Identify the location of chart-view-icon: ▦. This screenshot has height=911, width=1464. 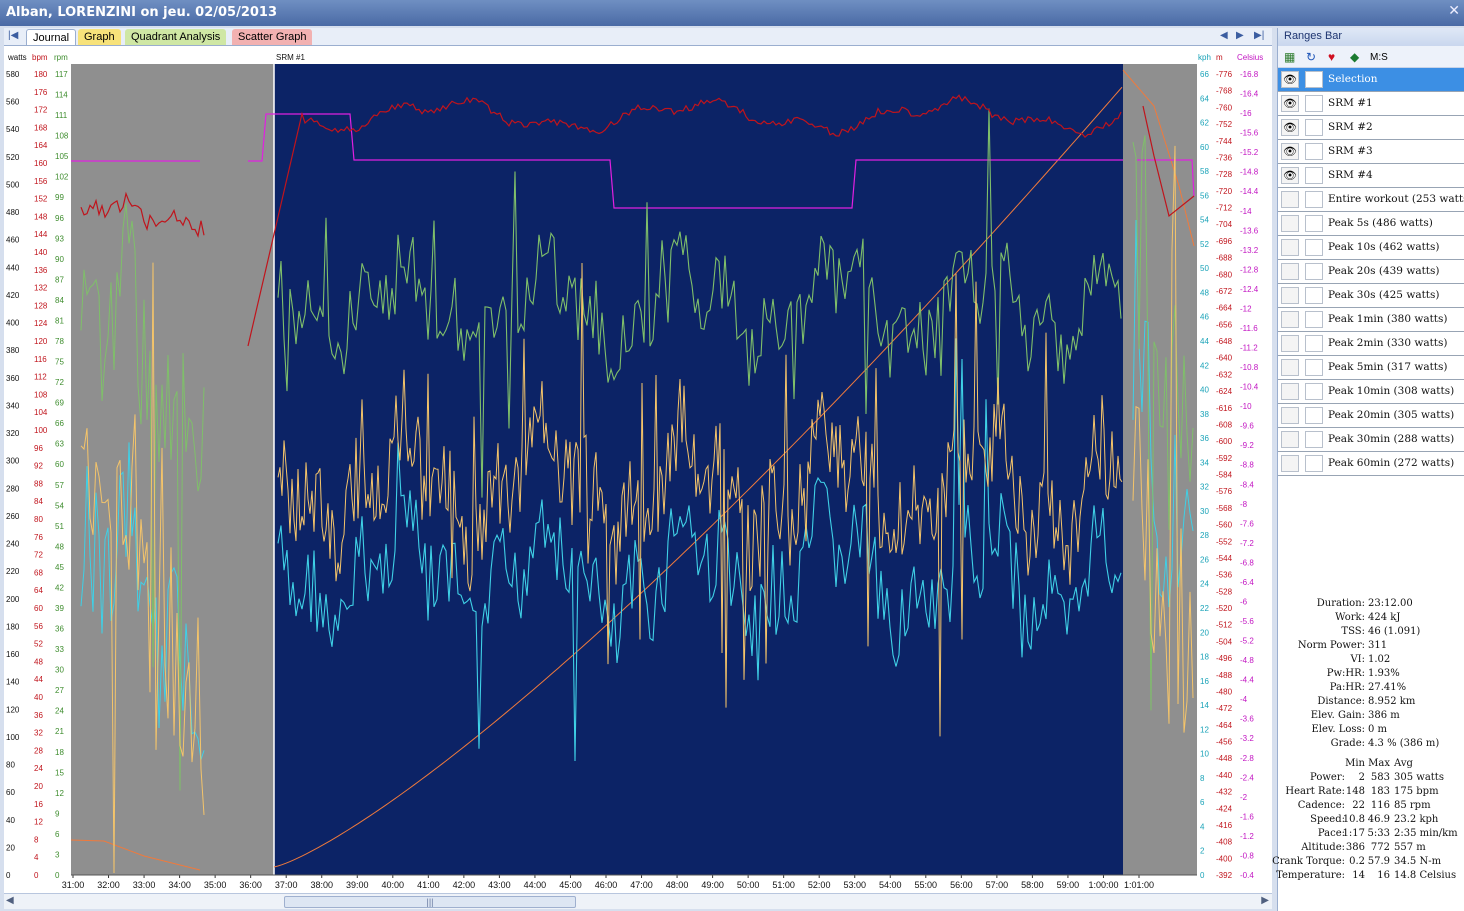
(1289, 57).